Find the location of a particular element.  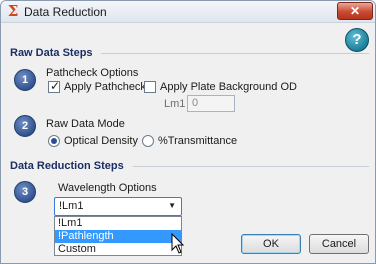

apply-plate-background-checkbox is located at coordinates (150, 87).